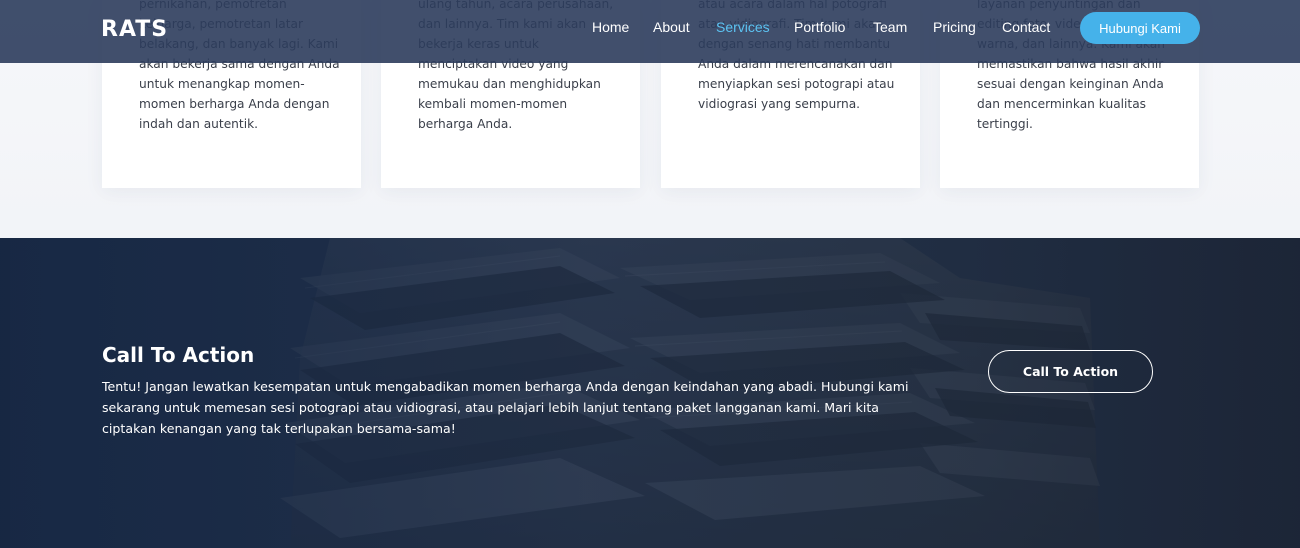 The image size is (1300, 548). Describe the element at coordinates (743, 27) in the screenshot. I see `nav-services: Services` at that location.